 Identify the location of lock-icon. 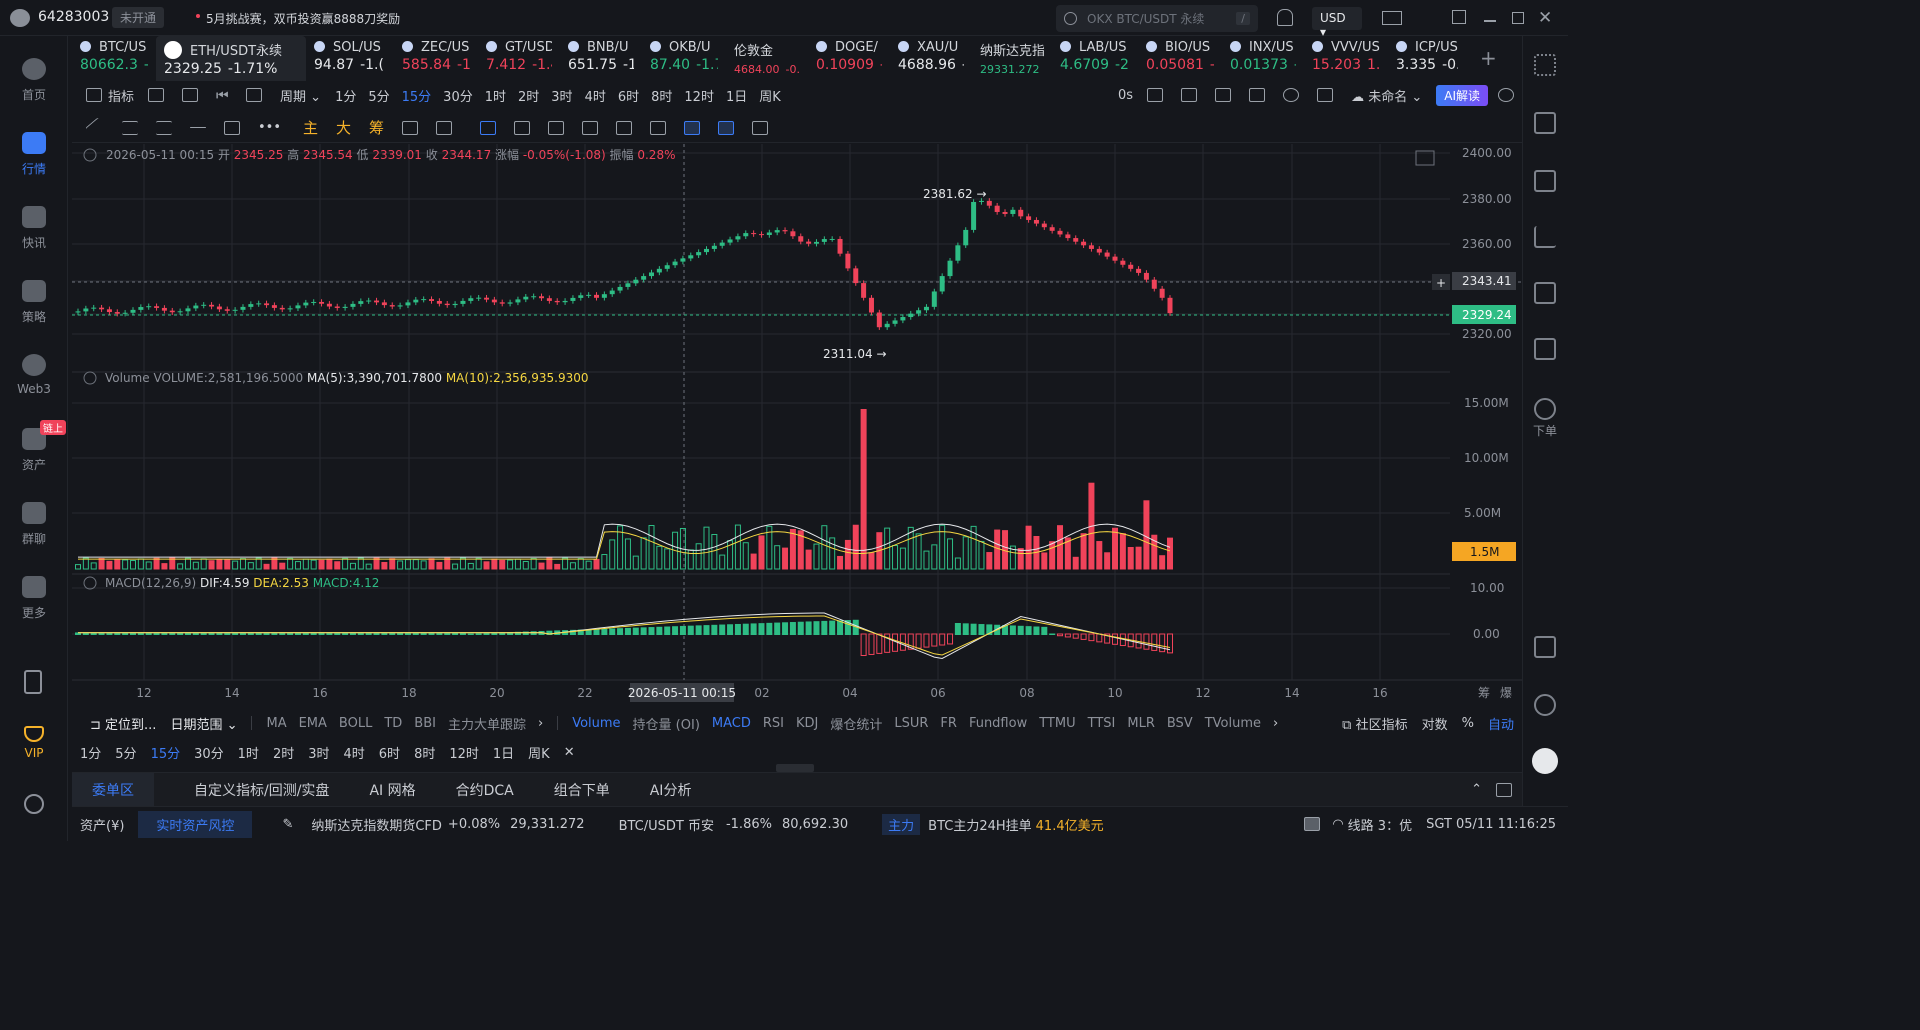
(624, 127).